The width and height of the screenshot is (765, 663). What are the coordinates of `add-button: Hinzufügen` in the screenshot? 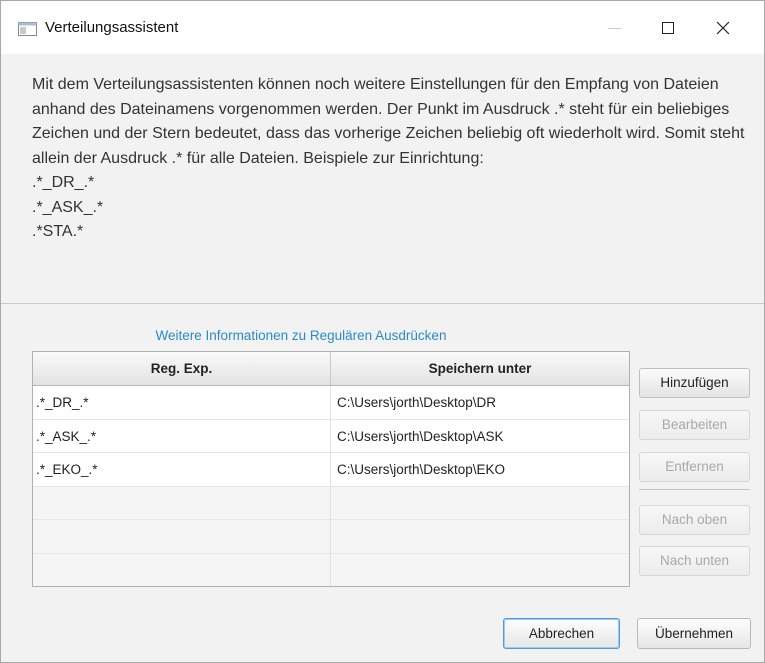 It's located at (694, 383).